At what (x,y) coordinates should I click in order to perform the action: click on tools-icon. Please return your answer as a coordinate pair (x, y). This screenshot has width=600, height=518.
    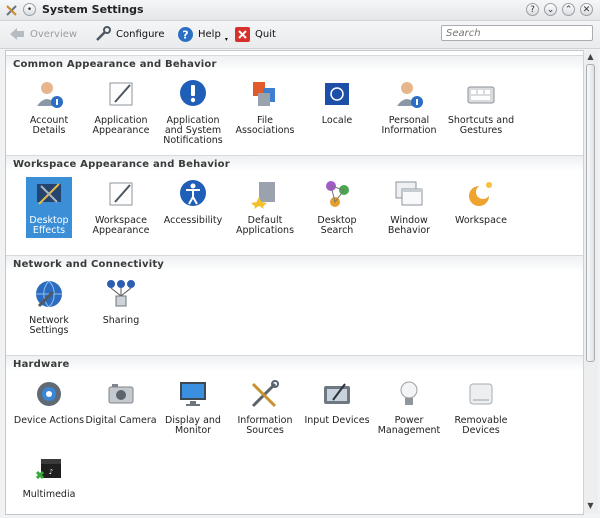
    Looking at the image, I should click on (265, 394).